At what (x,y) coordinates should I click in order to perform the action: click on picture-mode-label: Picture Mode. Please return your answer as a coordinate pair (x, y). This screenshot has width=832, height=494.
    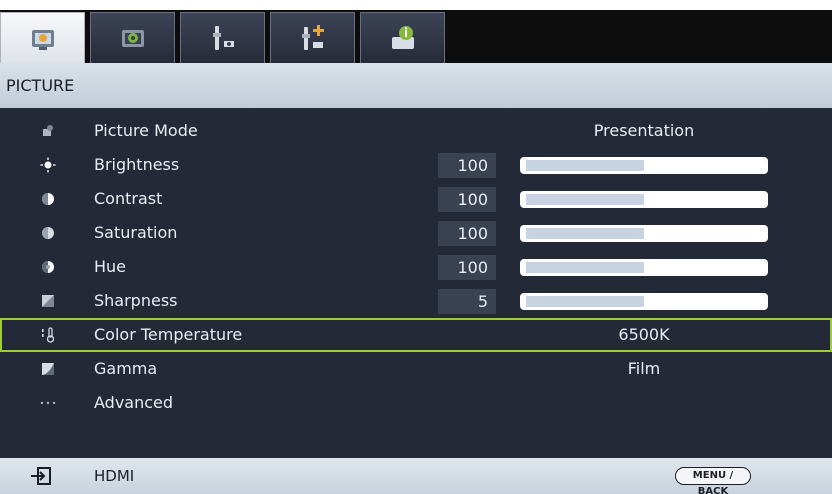
    Looking at the image, I should click on (146, 130).